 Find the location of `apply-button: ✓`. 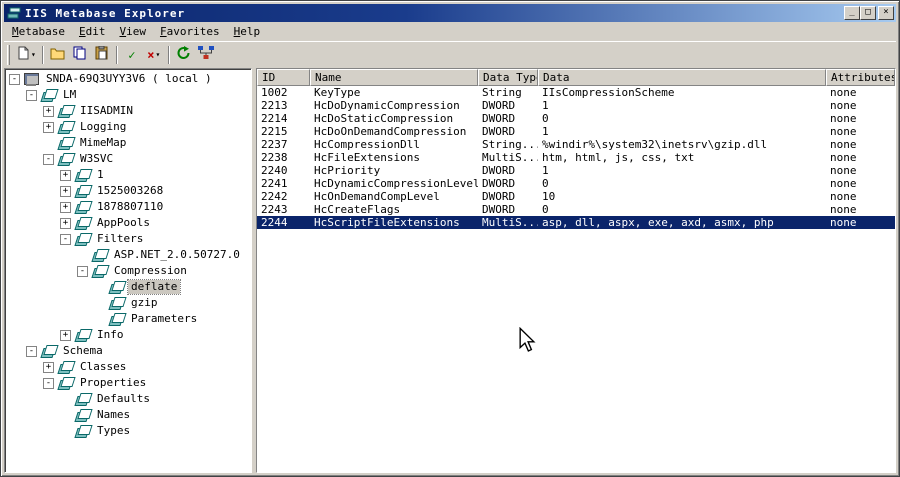

apply-button: ✓ is located at coordinates (132, 55).